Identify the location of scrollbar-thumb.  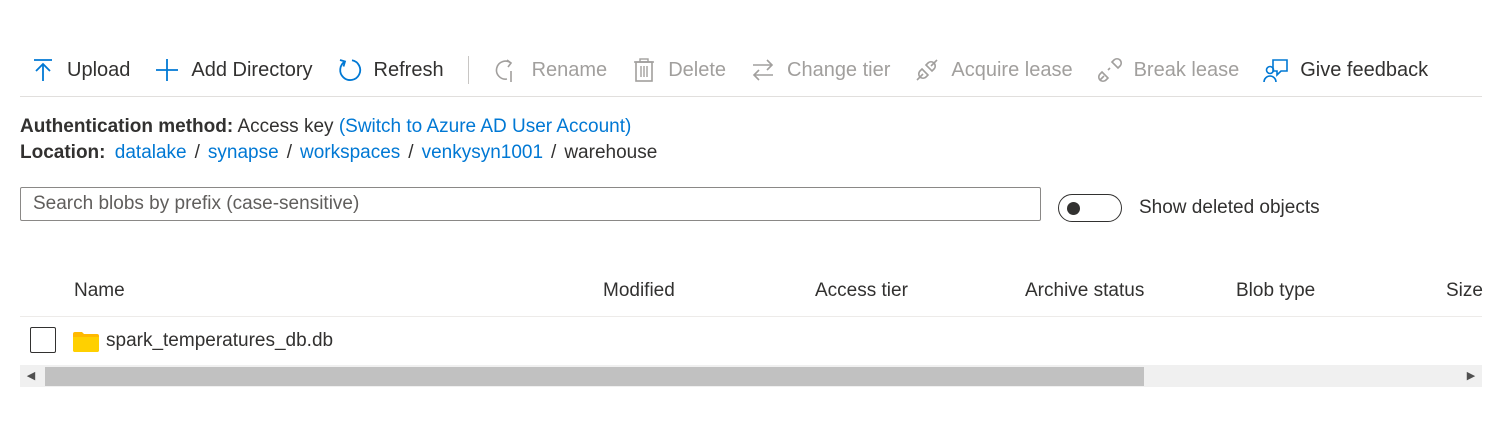
(594, 376).